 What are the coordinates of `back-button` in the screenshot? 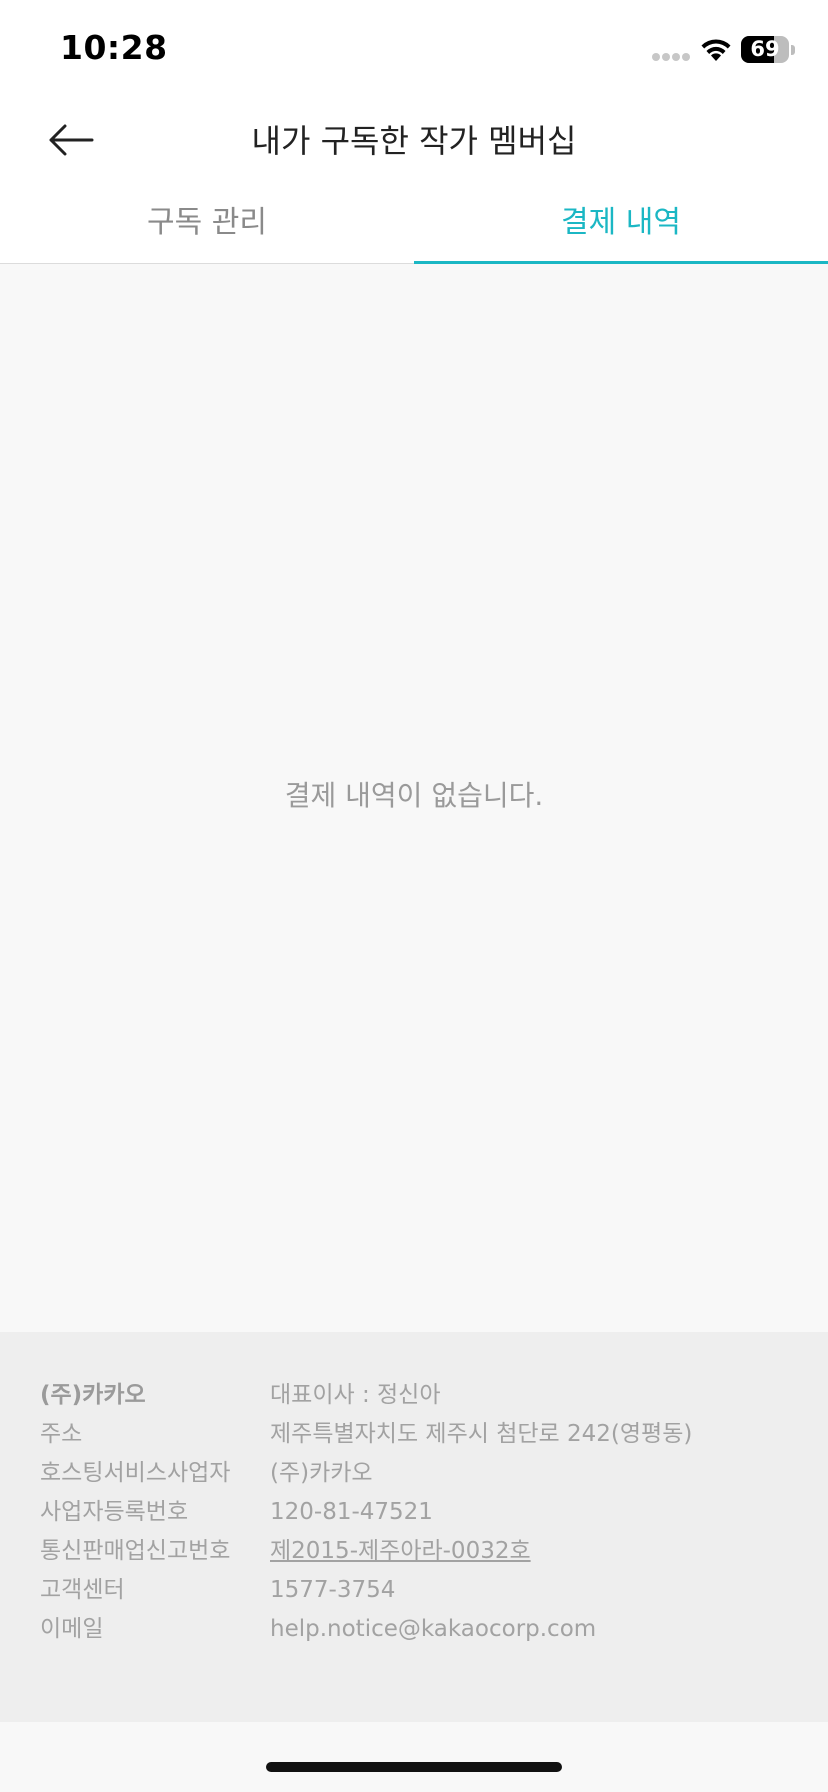 It's located at (71, 140).